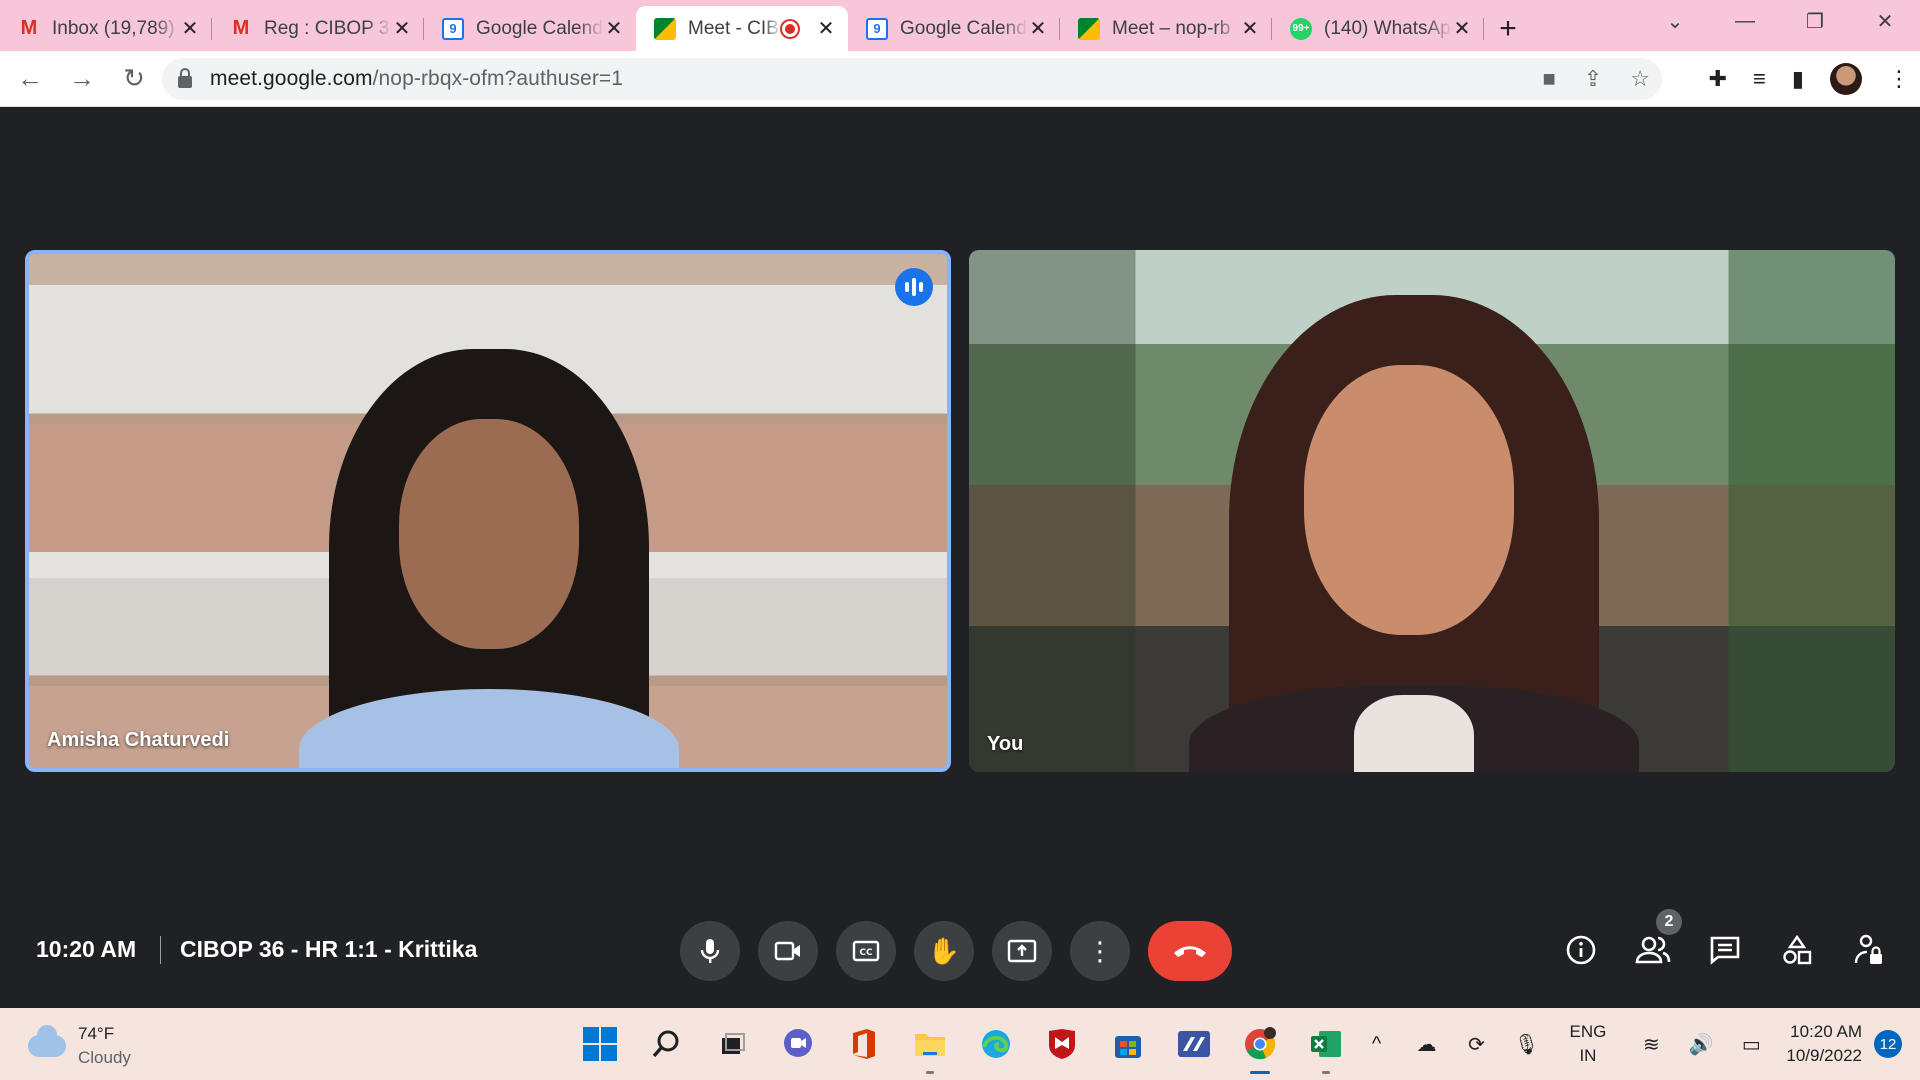  I want to click on window-controls: ⌄ — ❐ ✕, so click(1780, 21).